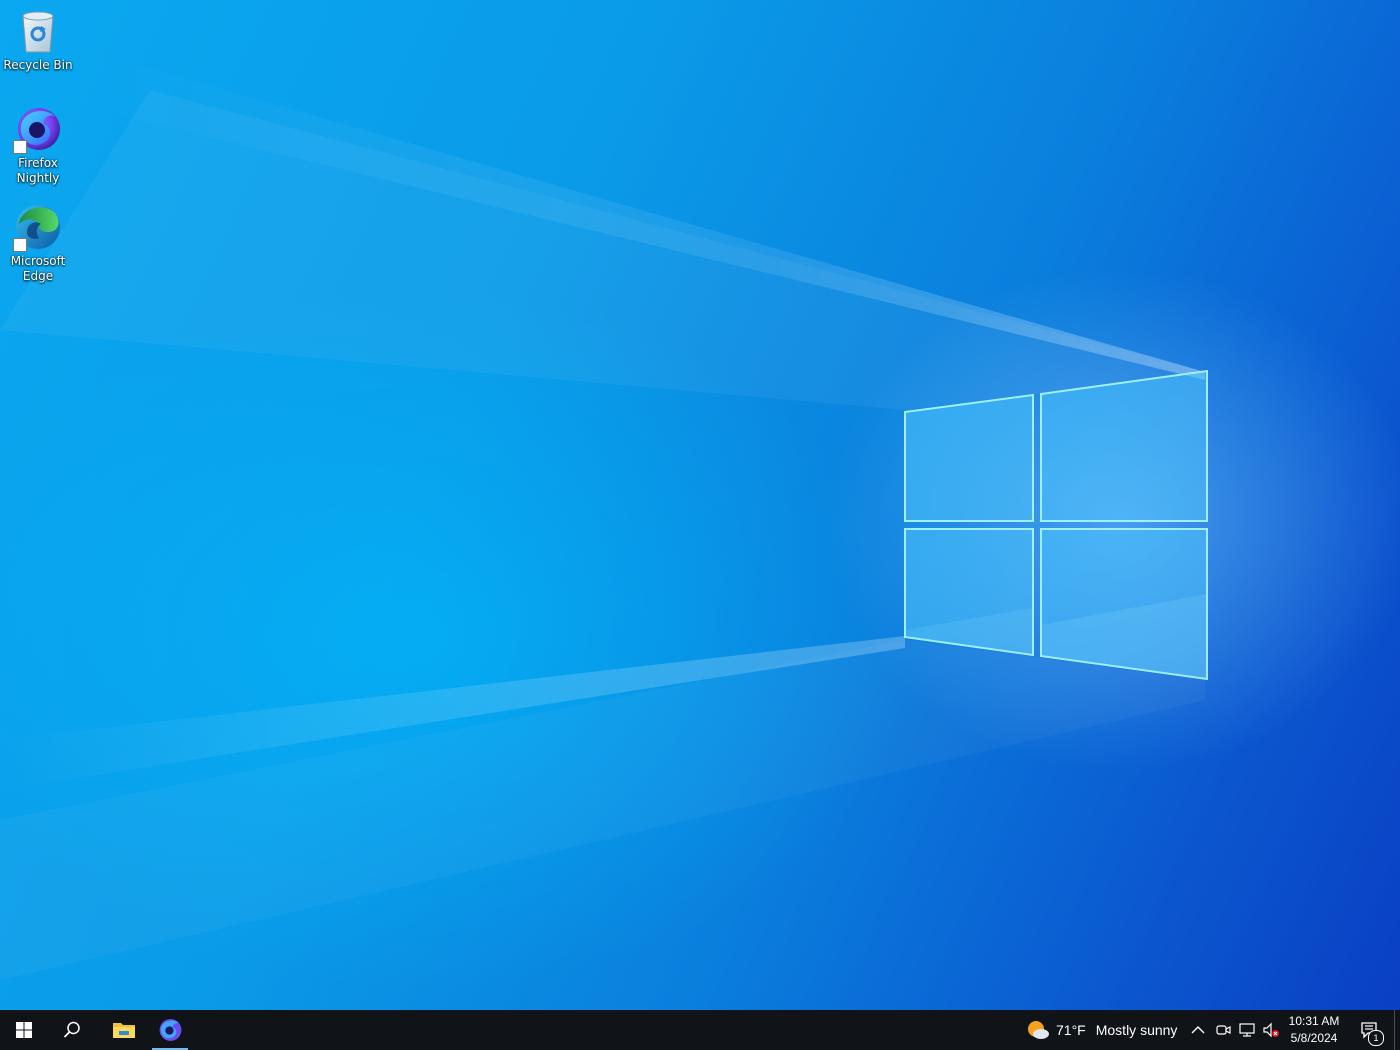 The width and height of the screenshot is (1400, 1050). I want to click on windows-logo, so click(1060, 527).